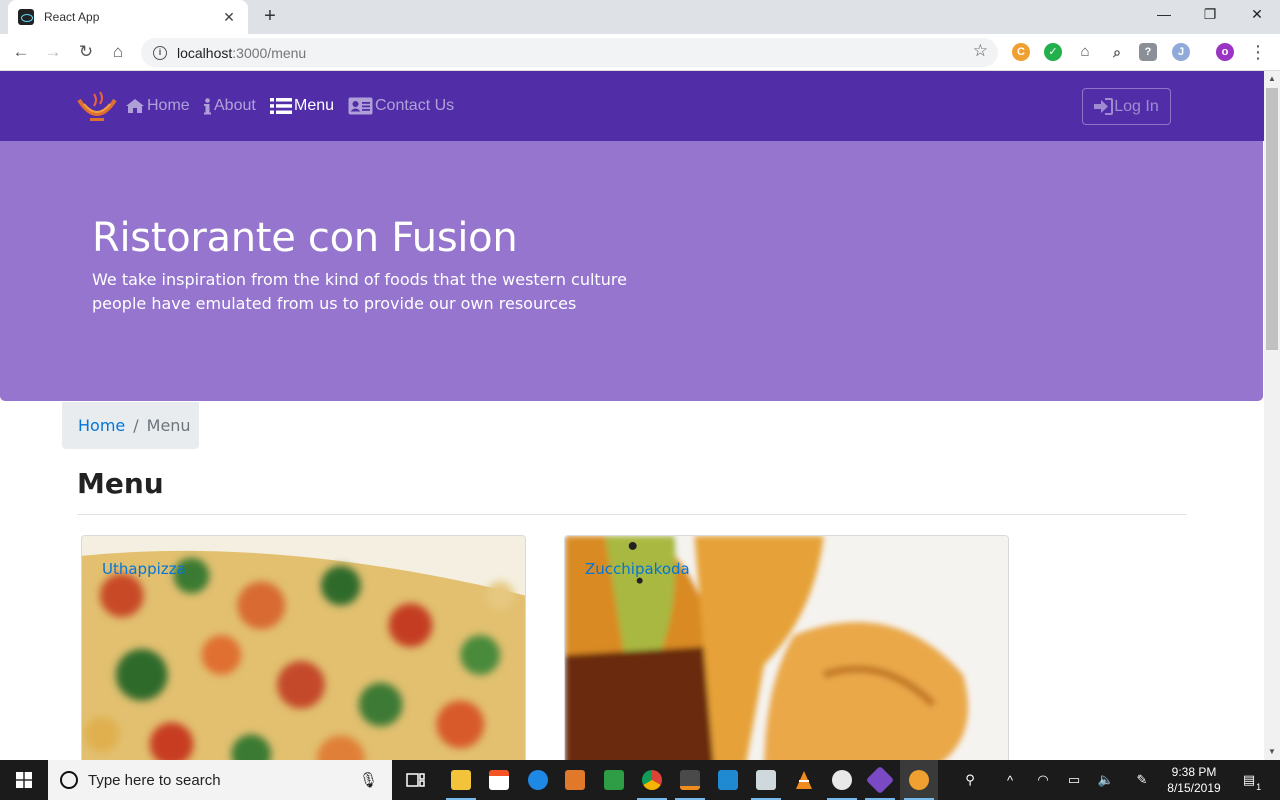 The image size is (1280, 800). I want to click on sign-in-icon, so click(1104, 106).